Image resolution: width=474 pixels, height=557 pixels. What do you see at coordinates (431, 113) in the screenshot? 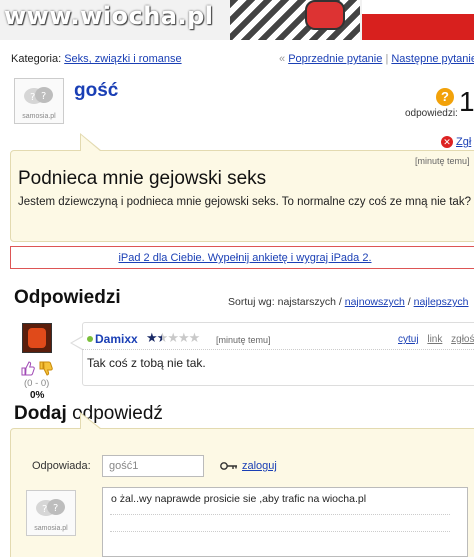
I see `answers-count-label: odpowiedzi:` at bounding box center [431, 113].